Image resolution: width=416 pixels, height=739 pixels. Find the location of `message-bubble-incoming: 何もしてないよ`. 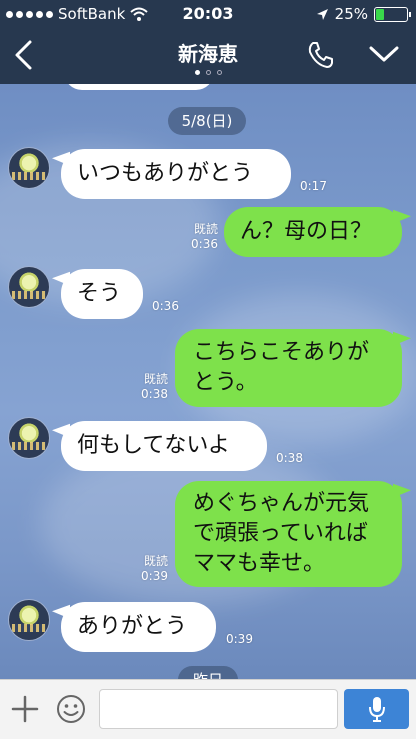

message-bubble-incoming: 何もしてないよ is located at coordinates (164, 446).